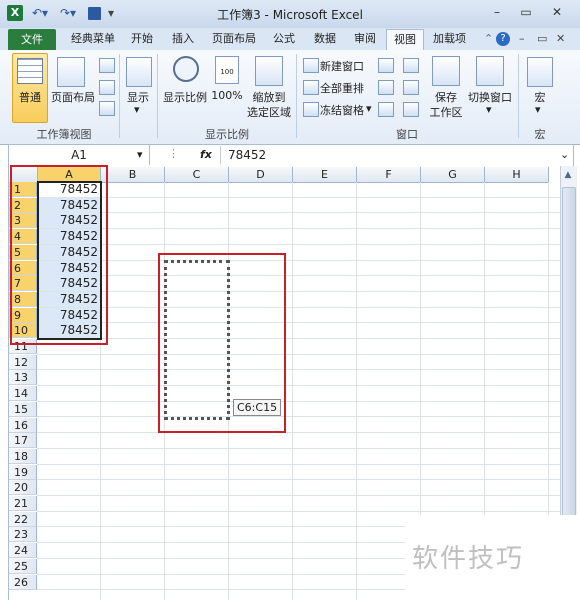 This screenshot has height=600, width=580. Describe the element at coordinates (517, 175) in the screenshot. I see `column-header-h: H` at that location.